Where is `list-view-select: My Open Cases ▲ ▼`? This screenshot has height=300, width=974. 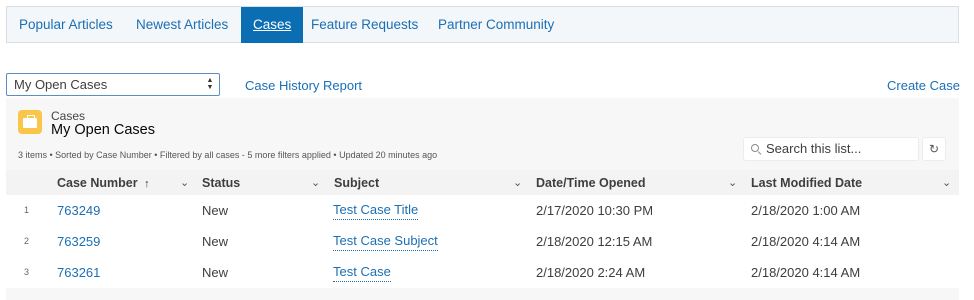
list-view-select: My Open Cases ▲ ▼ is located at coordinates (113, 84).